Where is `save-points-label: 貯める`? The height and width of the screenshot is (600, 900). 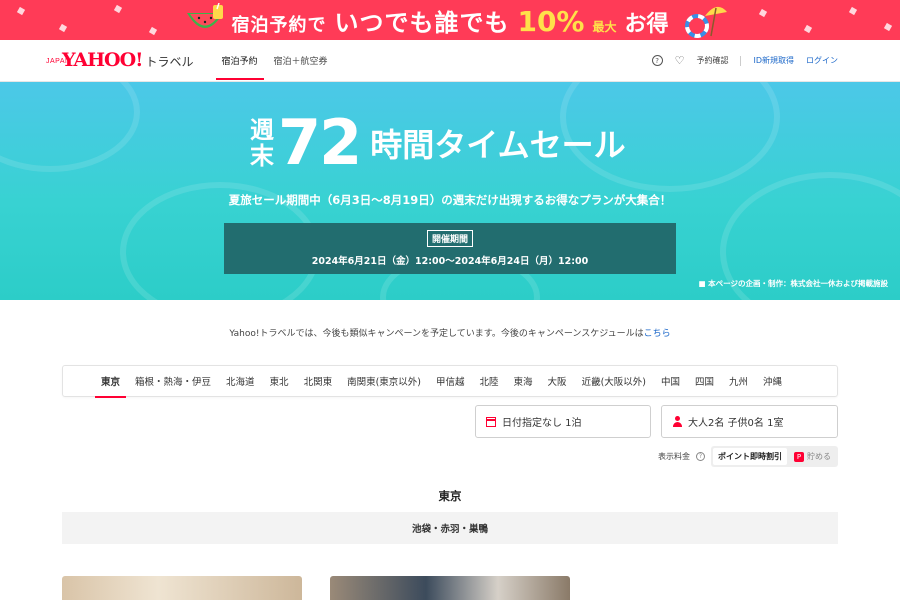 save-points-label: 貯める is located at coordinates (819, 456).